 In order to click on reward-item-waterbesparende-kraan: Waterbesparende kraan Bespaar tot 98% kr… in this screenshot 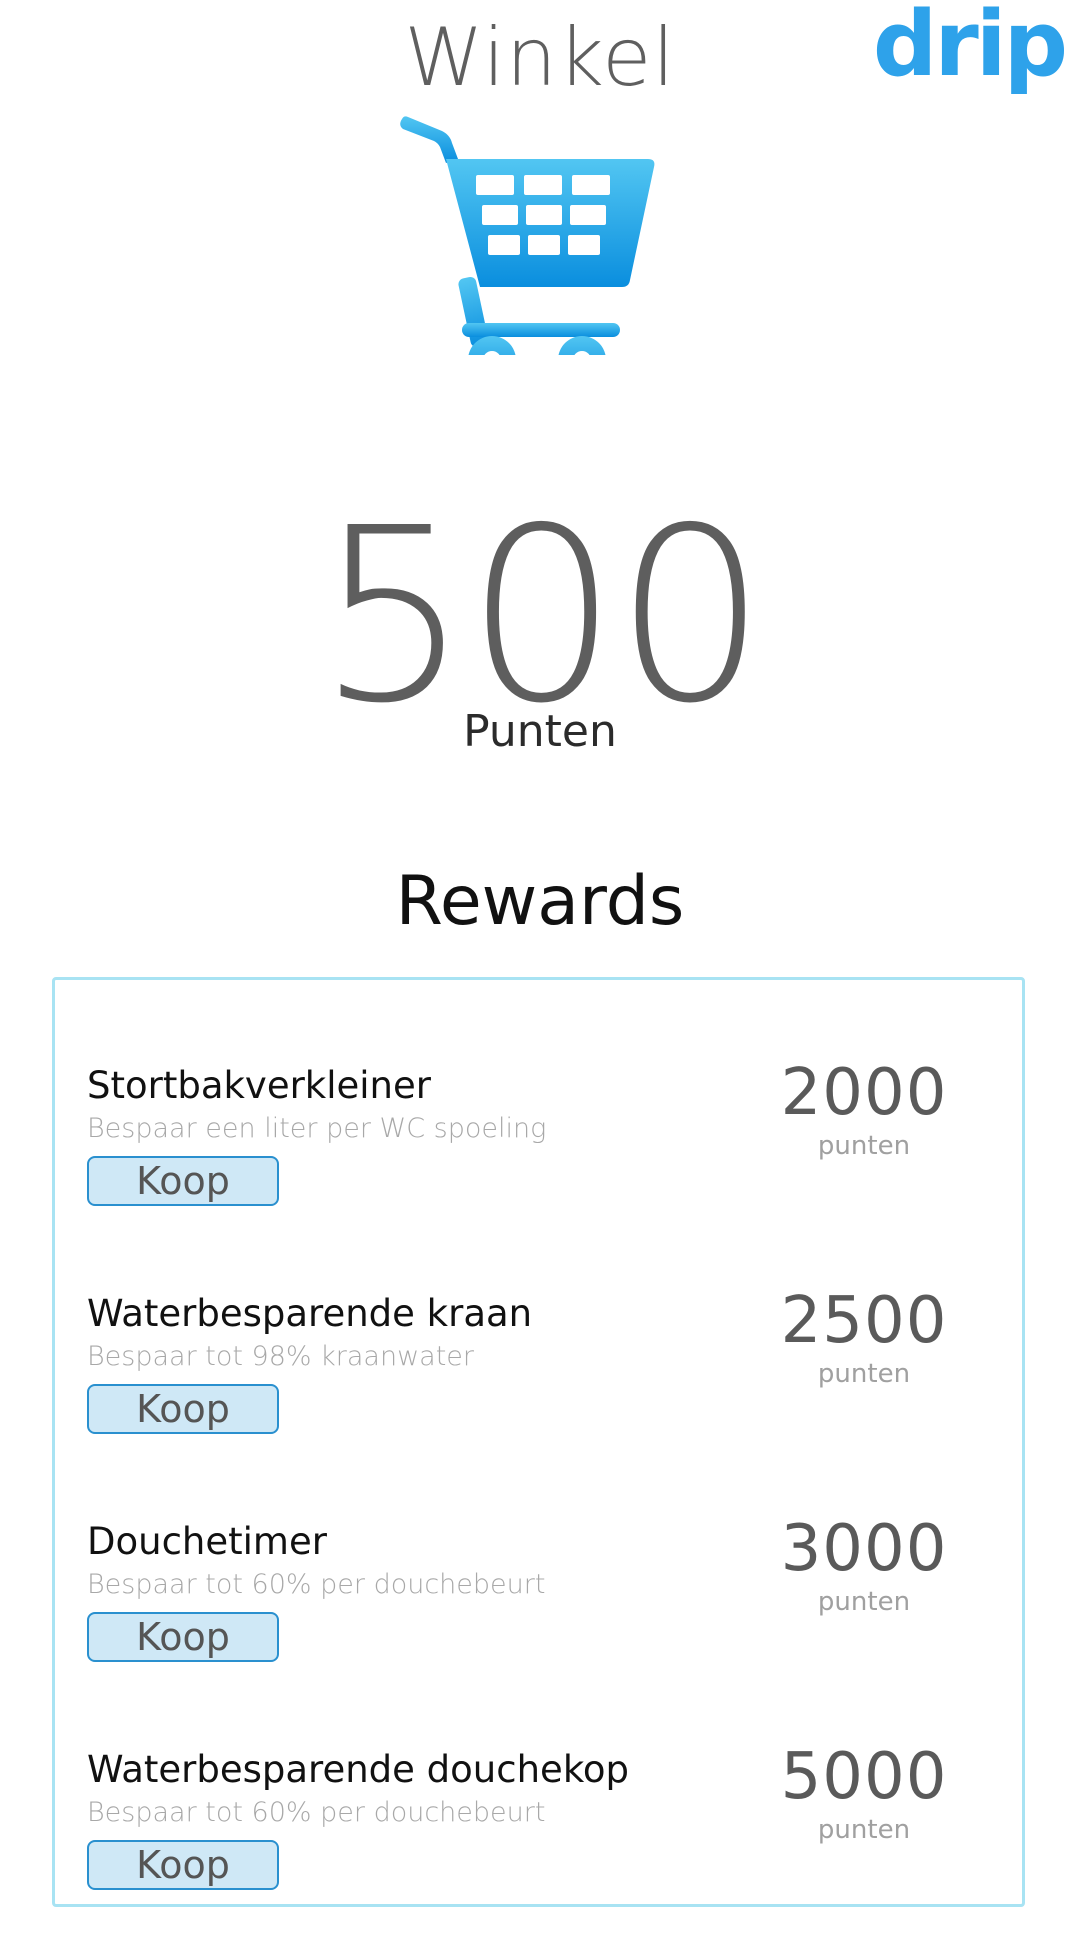, I will do `click(538, 1392)`.